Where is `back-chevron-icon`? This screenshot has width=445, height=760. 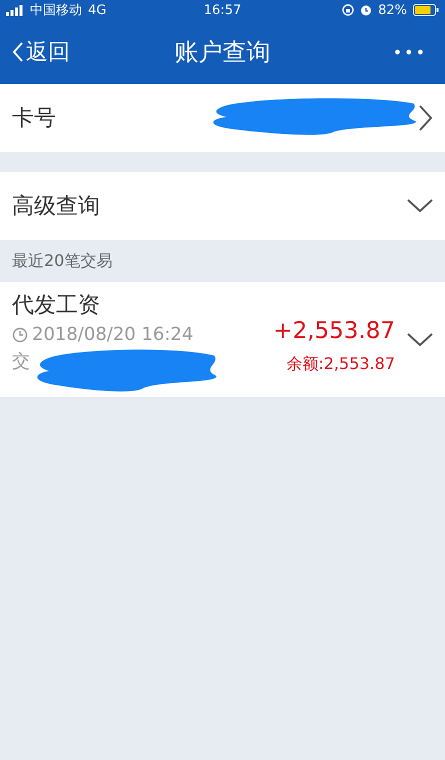 back-chevron-icon is located at coordinates (18, 52).